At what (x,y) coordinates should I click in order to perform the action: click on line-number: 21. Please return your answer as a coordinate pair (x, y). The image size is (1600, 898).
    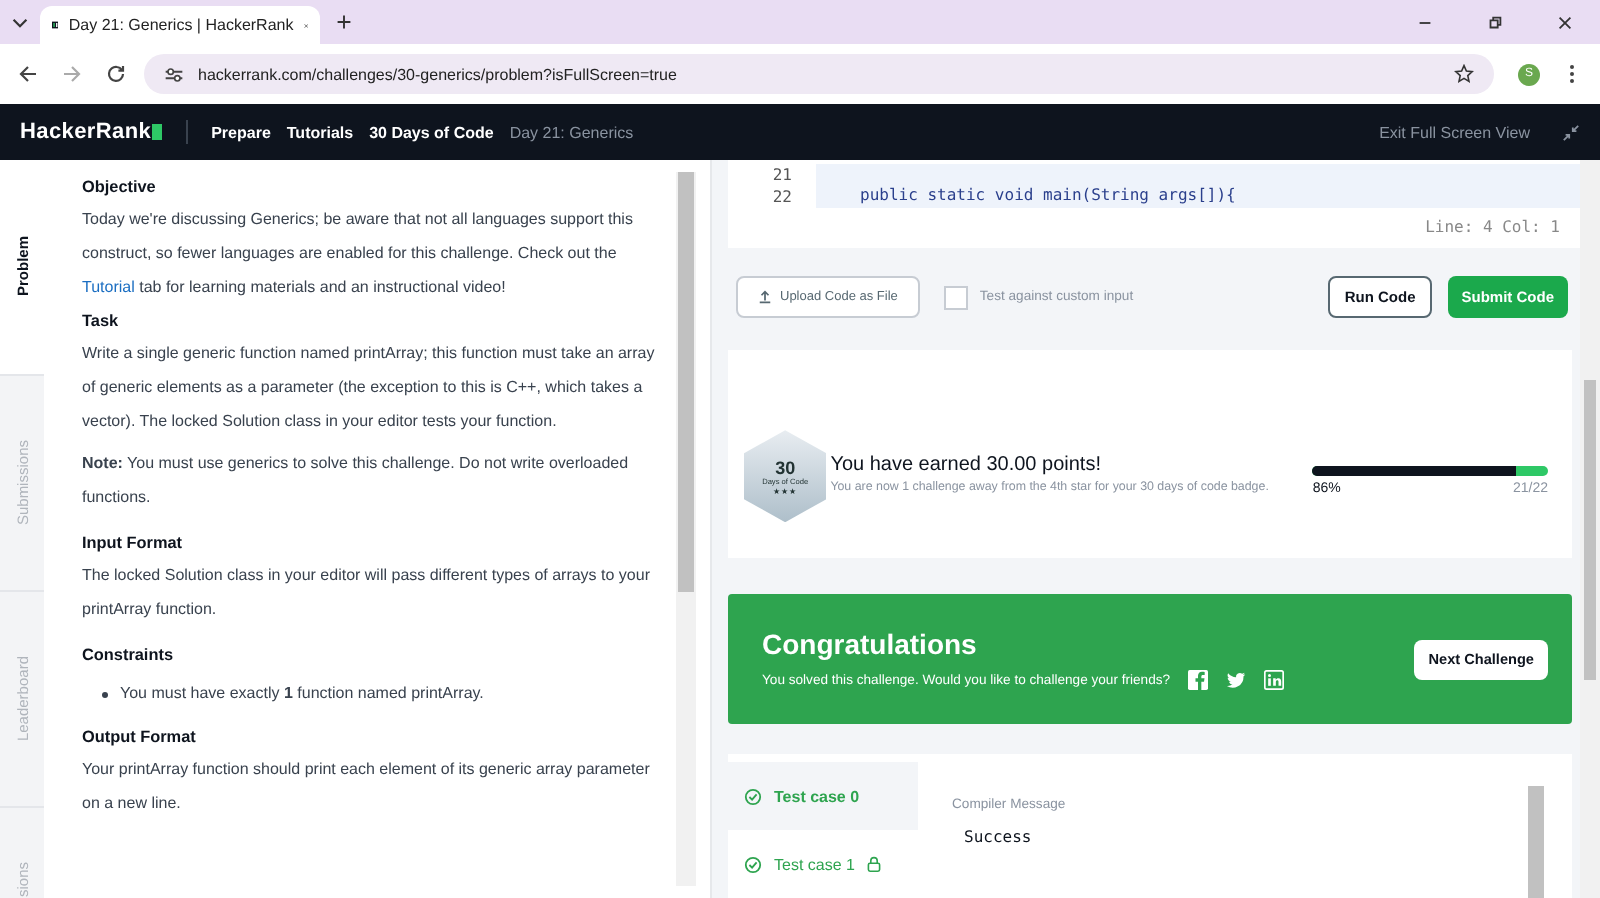
    Looking at the image, I should click on (782, 175).